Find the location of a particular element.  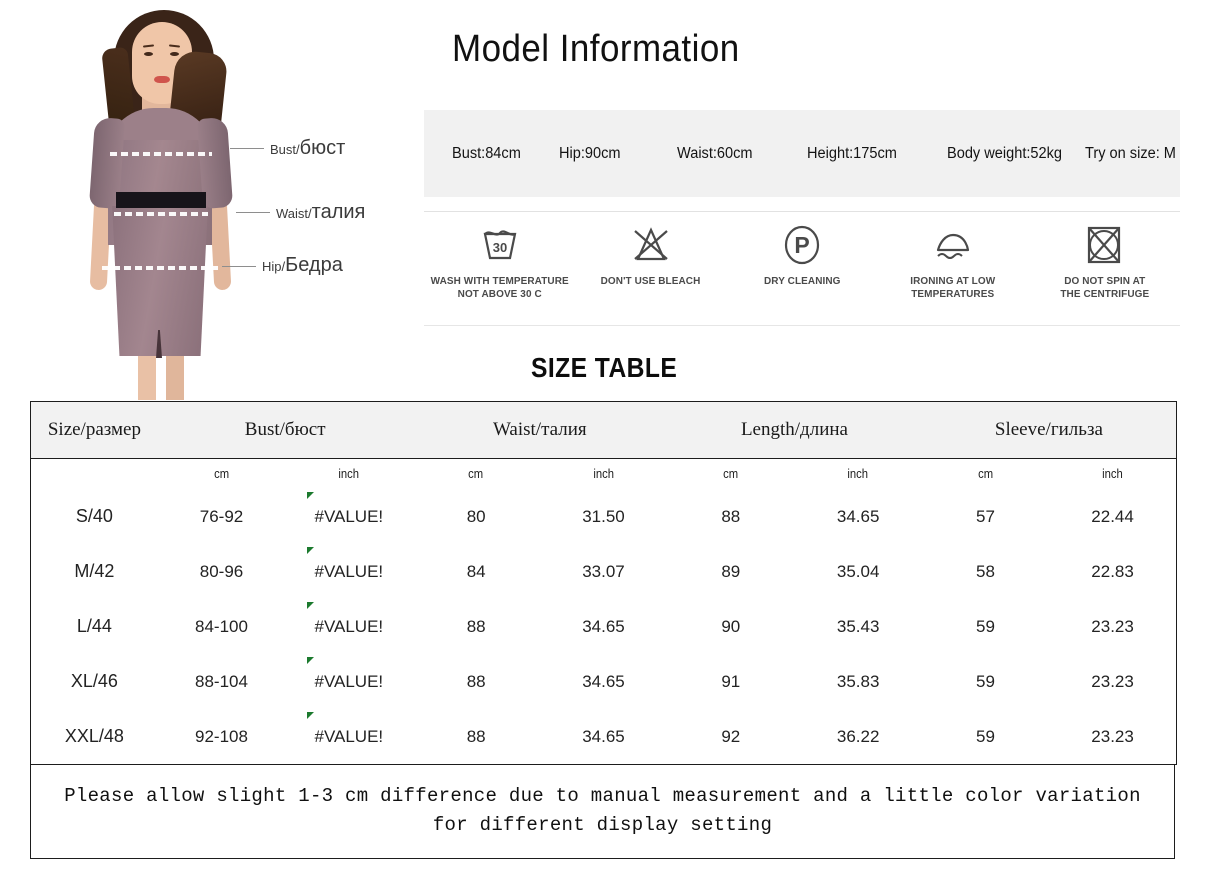

cell-waist-cm: 84 is located at coordinates (476, 571).